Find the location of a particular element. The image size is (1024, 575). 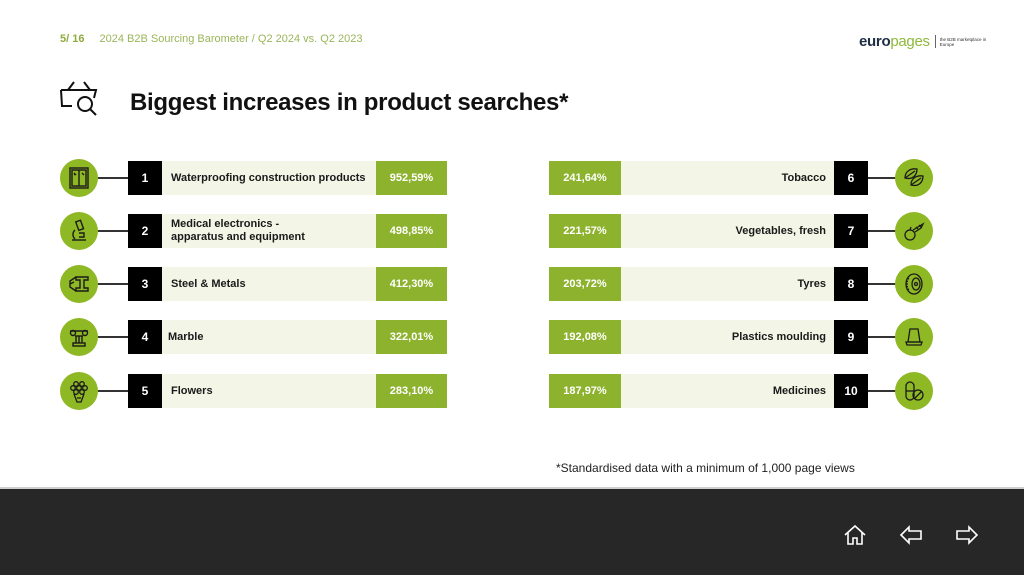

logo-text-pages: pages is located at coordinates (910, 41).